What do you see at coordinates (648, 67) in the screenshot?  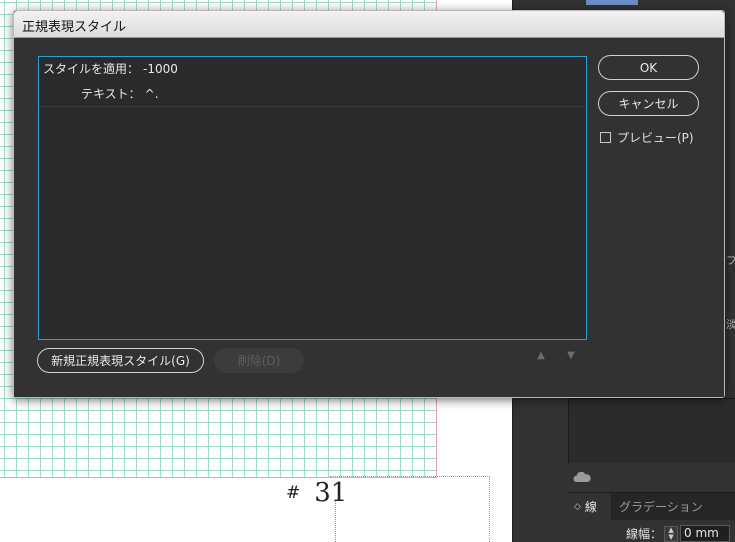 I see `ok-button: OK` at bounding box center [648, 67].